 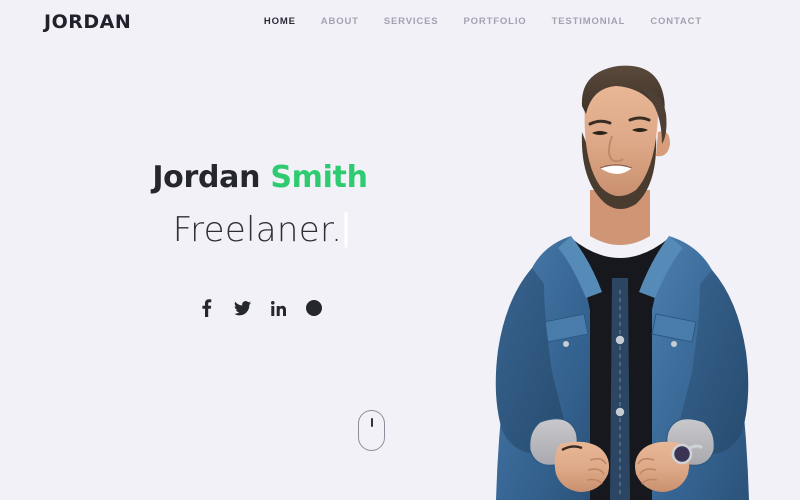 I want to click on hero-typed-role: Freelaner., so click(x=257, y=229).